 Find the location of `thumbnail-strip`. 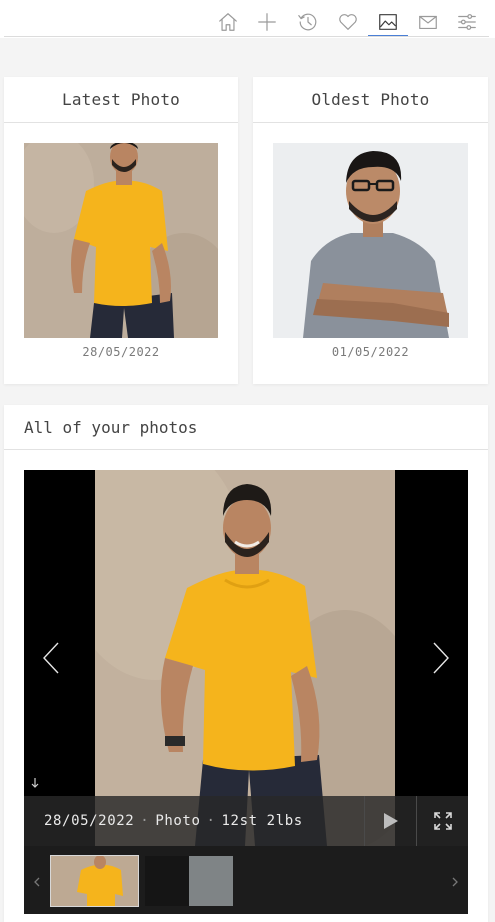

thumbnail-strip is located at coordinates (246, 880).